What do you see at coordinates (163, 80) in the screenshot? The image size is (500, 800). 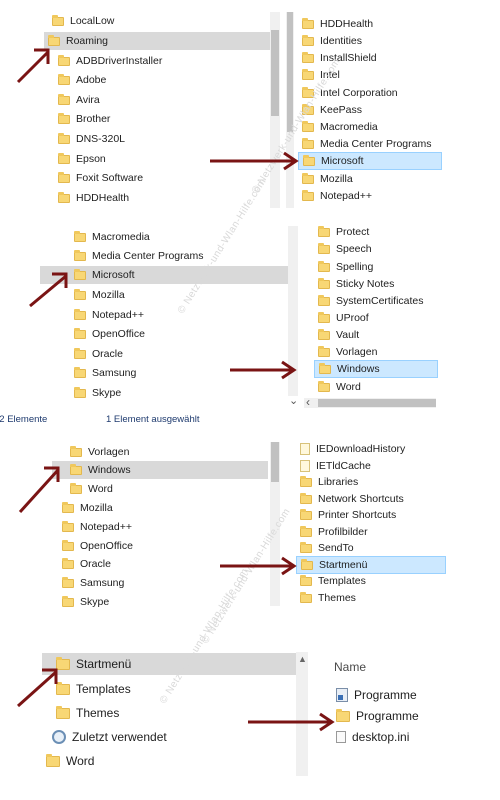 I see `folder-item: Adobe` at bounding box center [163, 80].